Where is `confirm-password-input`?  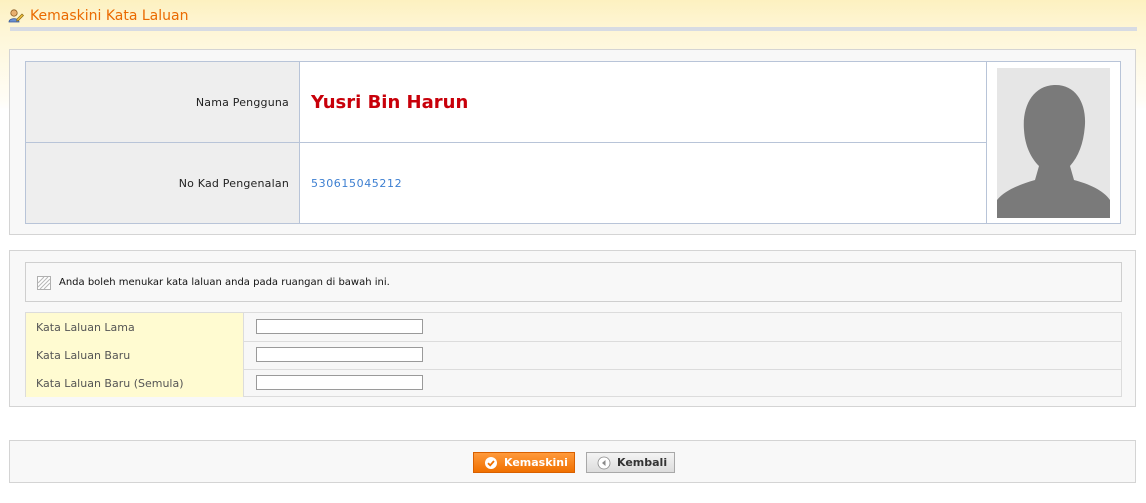 confirm-password-input is located at coordinates (339, 382).